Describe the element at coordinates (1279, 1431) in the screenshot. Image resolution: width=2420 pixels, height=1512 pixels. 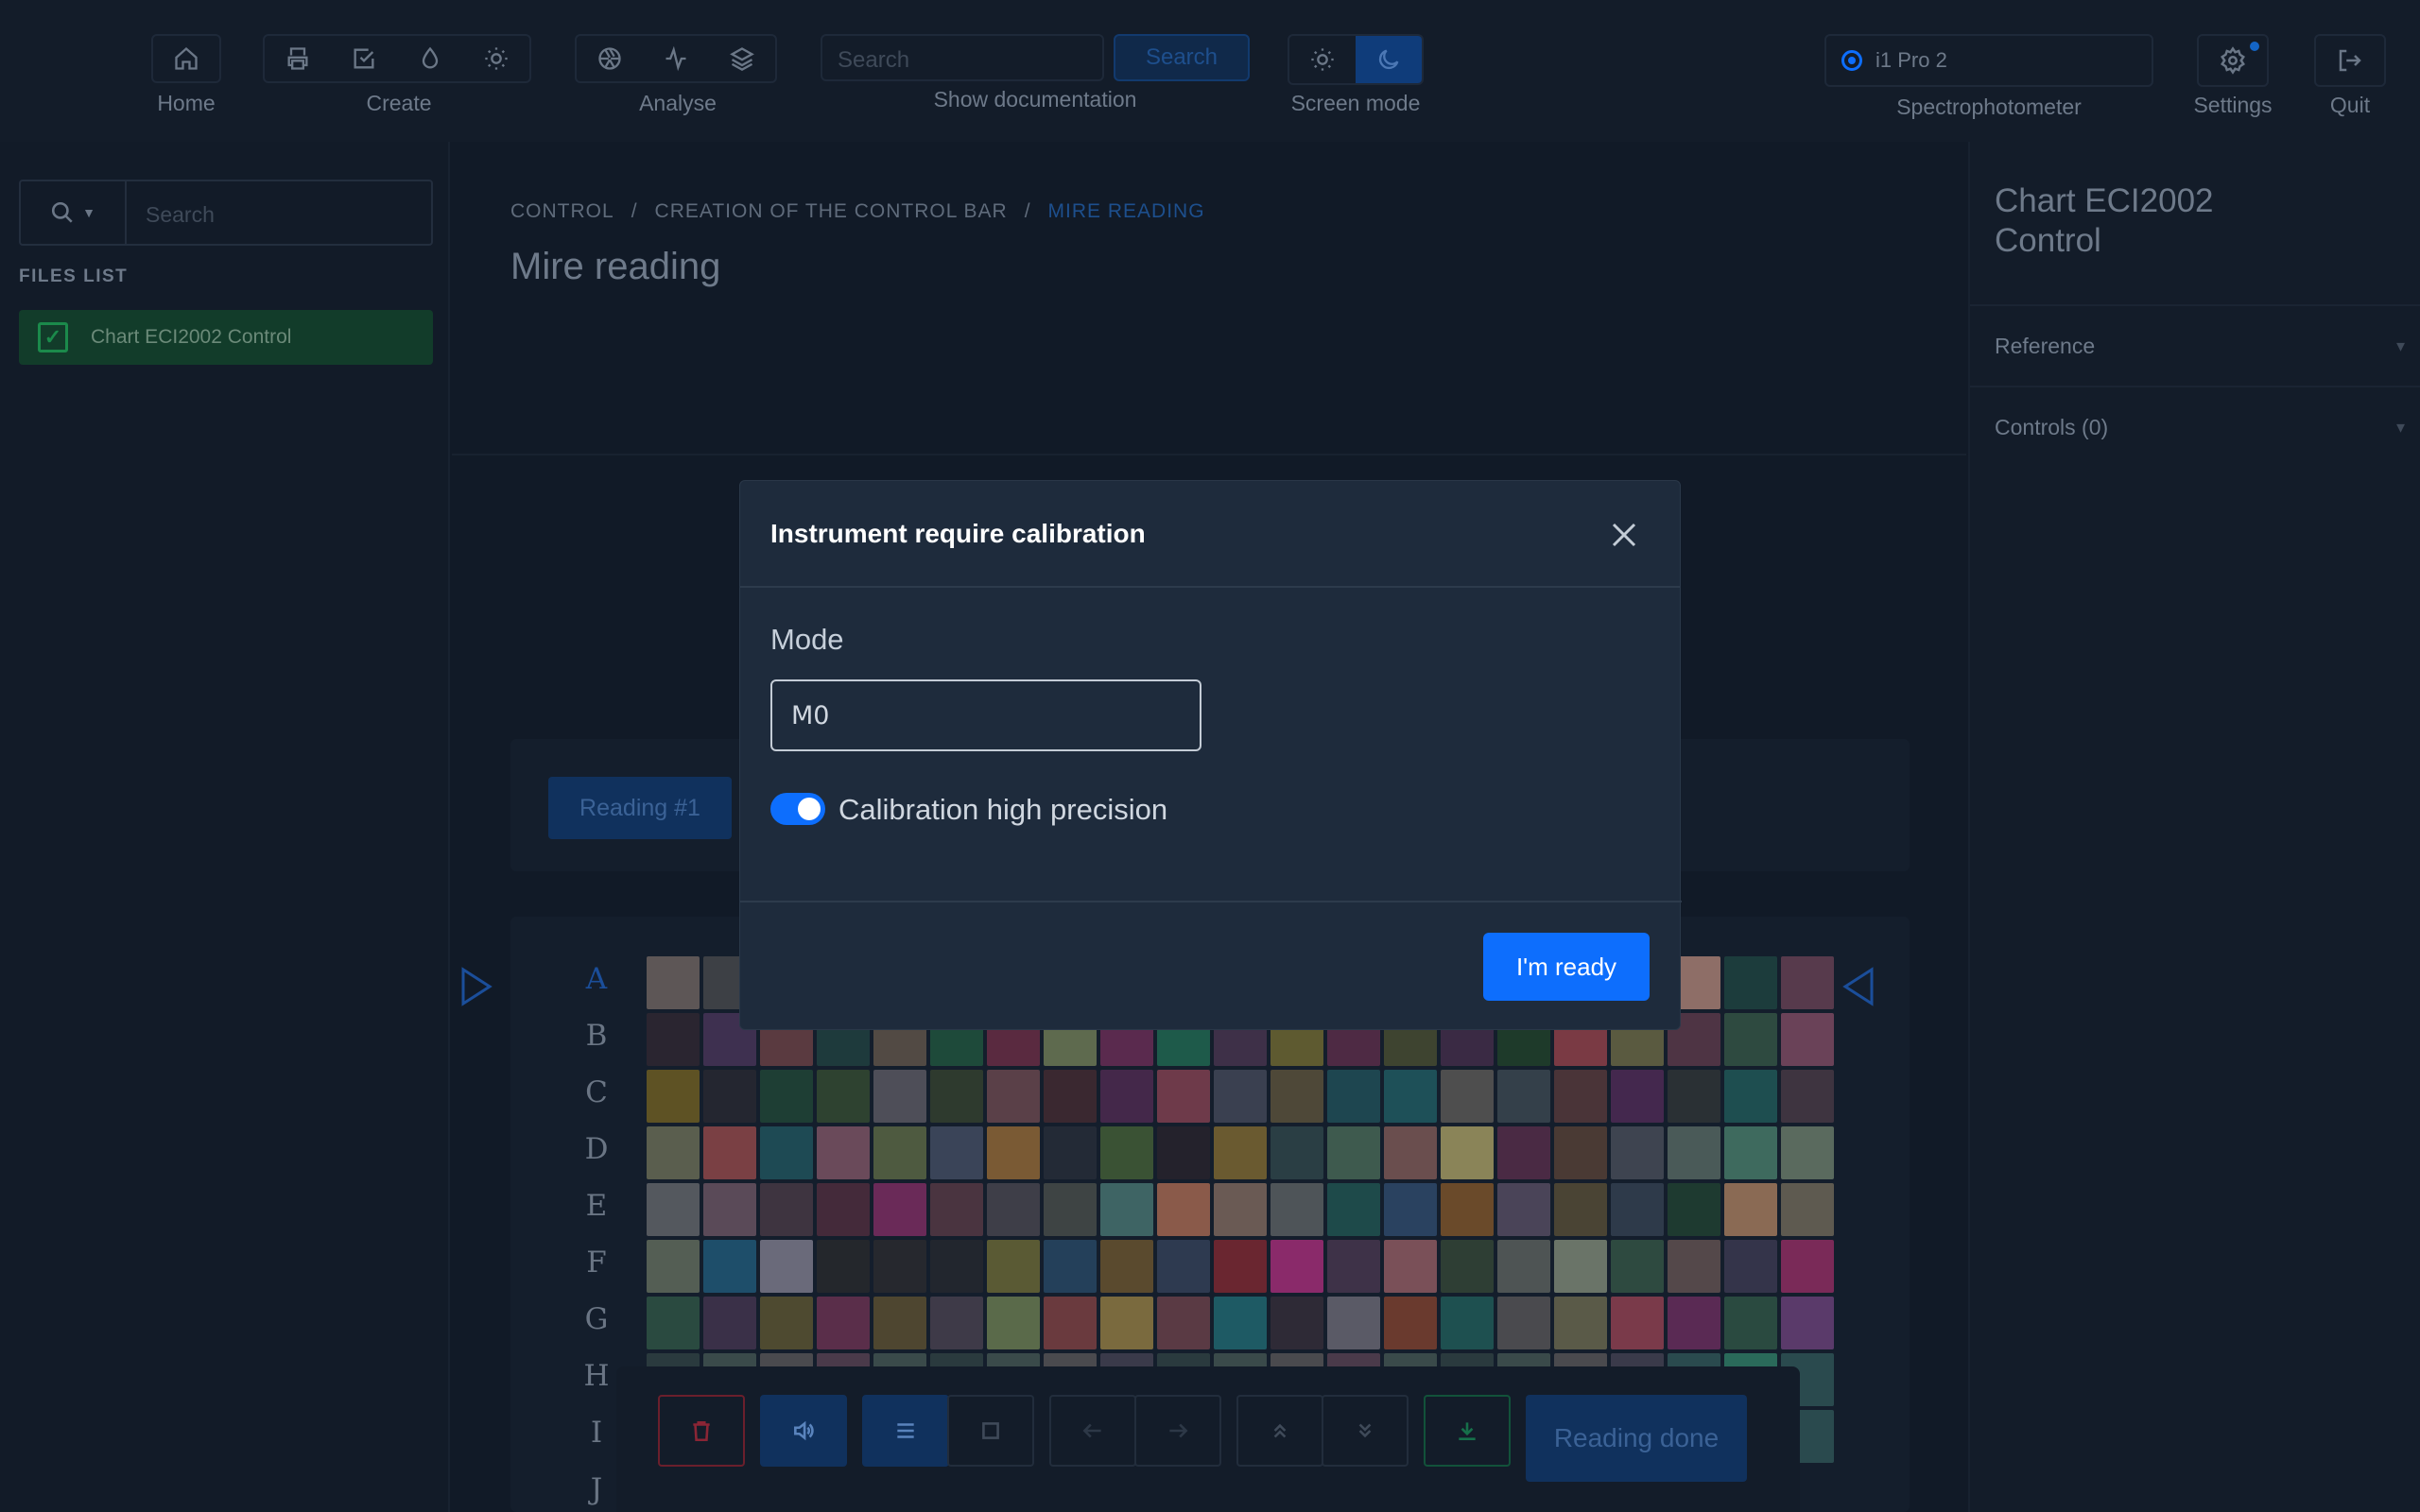
I see `row-up-button` at that location.